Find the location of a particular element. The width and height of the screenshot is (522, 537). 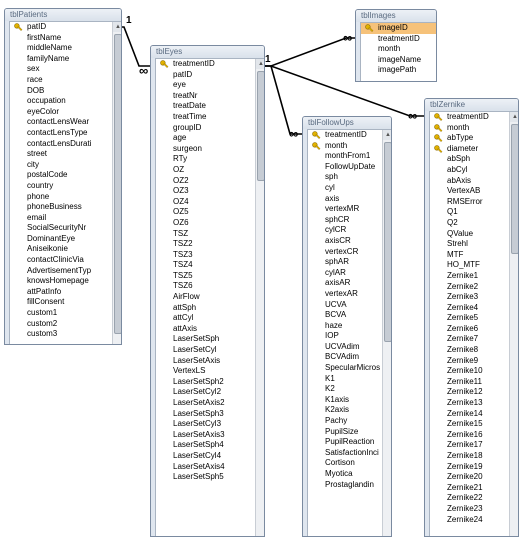

field-row: attCyl is located at coordinates (210, 318).